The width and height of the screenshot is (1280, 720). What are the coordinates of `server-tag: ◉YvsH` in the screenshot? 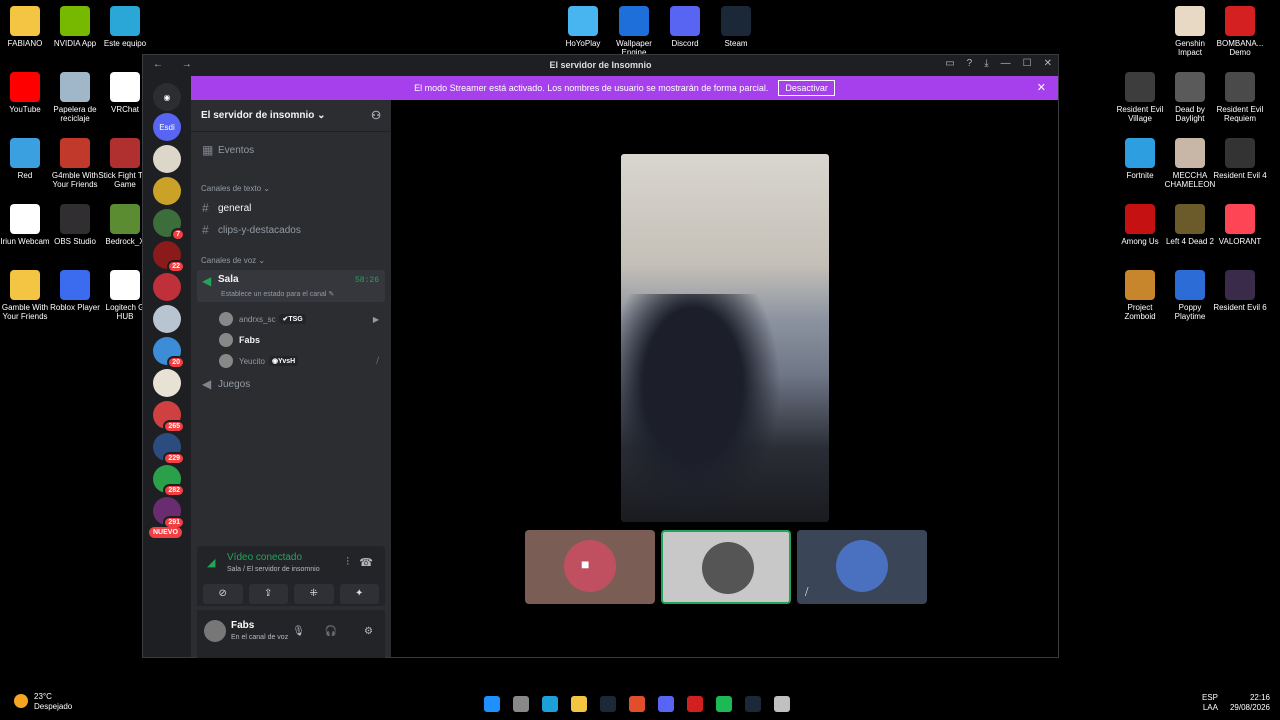 It's located at (283, 361).